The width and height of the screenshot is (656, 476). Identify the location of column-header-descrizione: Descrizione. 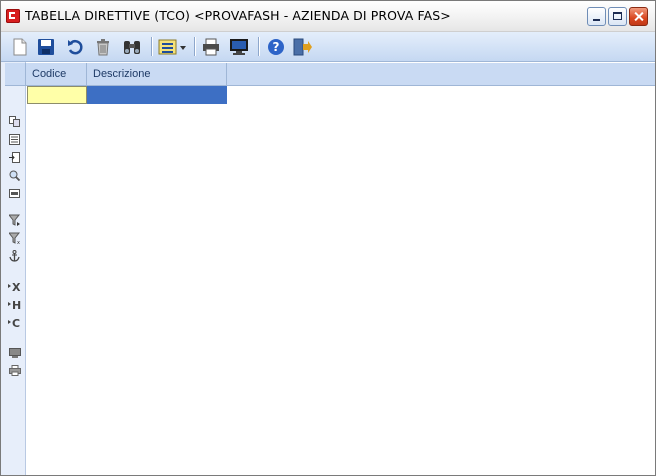
(157, 74).